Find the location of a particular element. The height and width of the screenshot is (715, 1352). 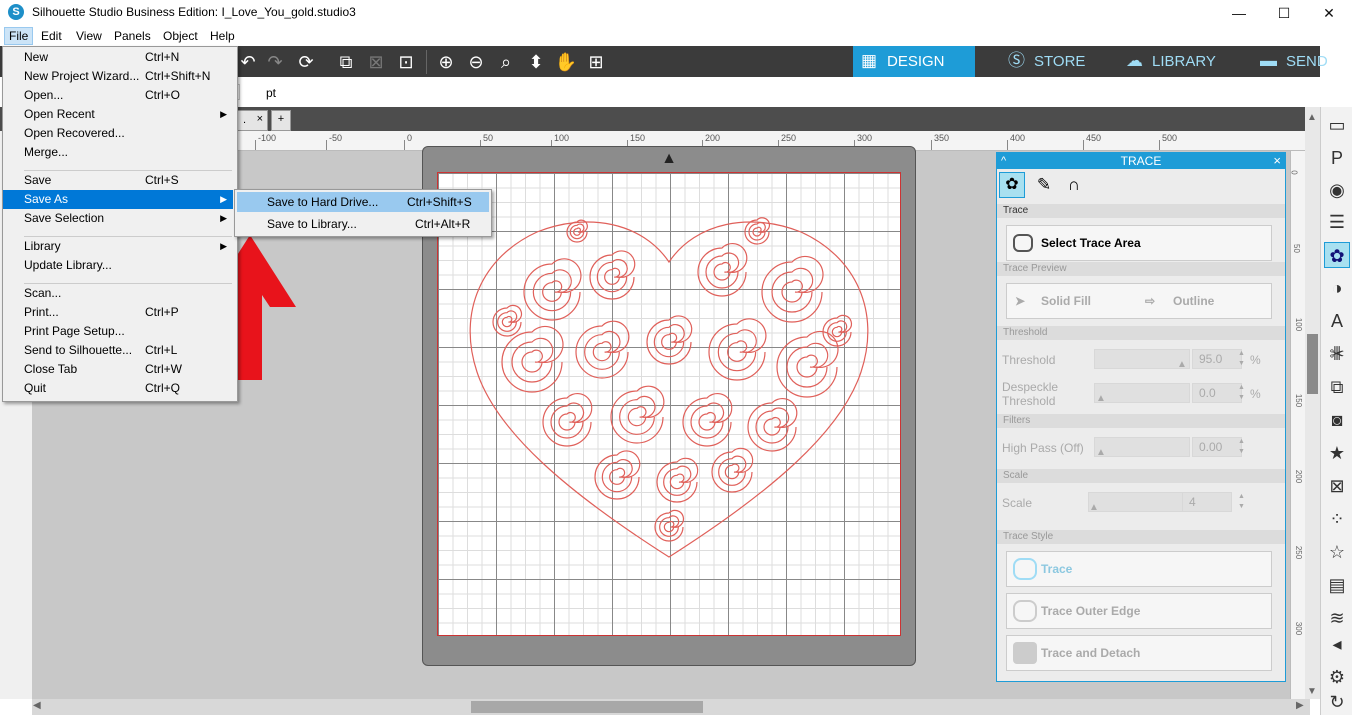

horizontal-scroll-thumb is located at coordinates (587, 707).